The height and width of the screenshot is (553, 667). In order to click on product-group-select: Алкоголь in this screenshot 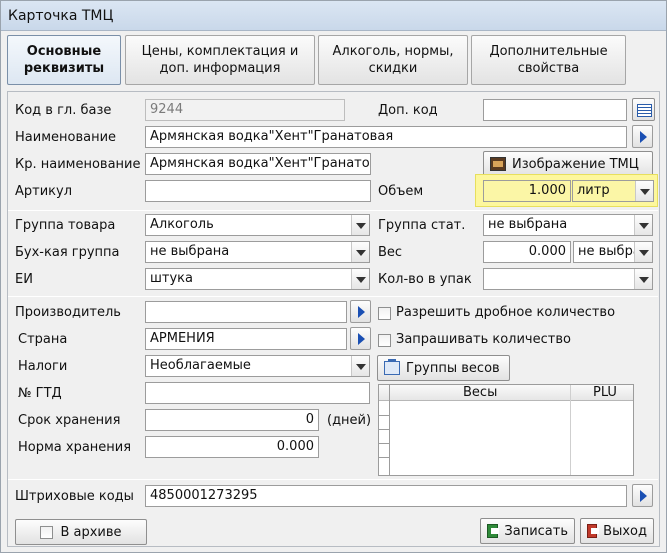, I will do `click(257, 225)`.